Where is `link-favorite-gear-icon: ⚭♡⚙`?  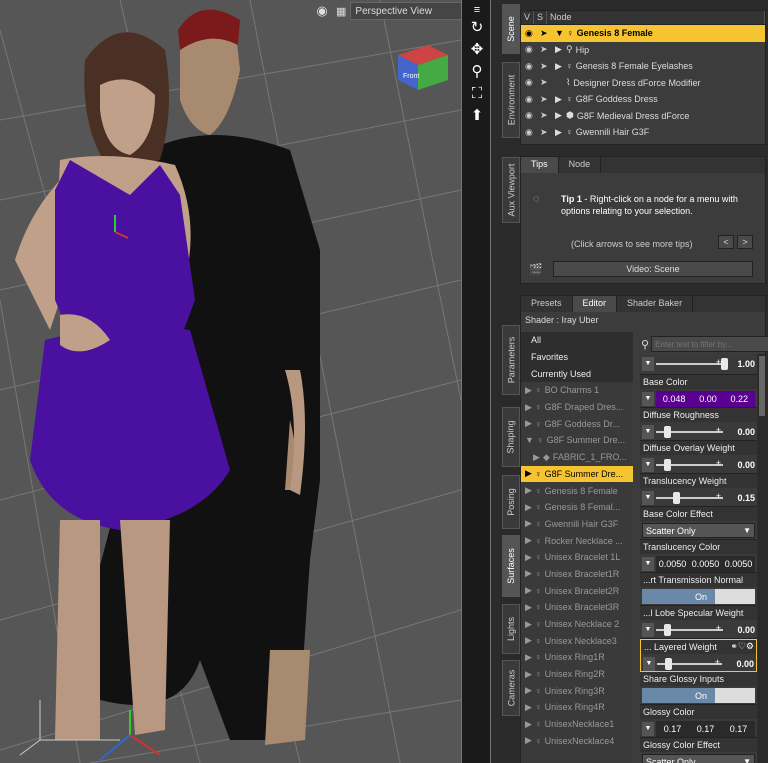
link-favorite-gear-icon: ⚭♡⚙ is located at coordinates (742, 646).